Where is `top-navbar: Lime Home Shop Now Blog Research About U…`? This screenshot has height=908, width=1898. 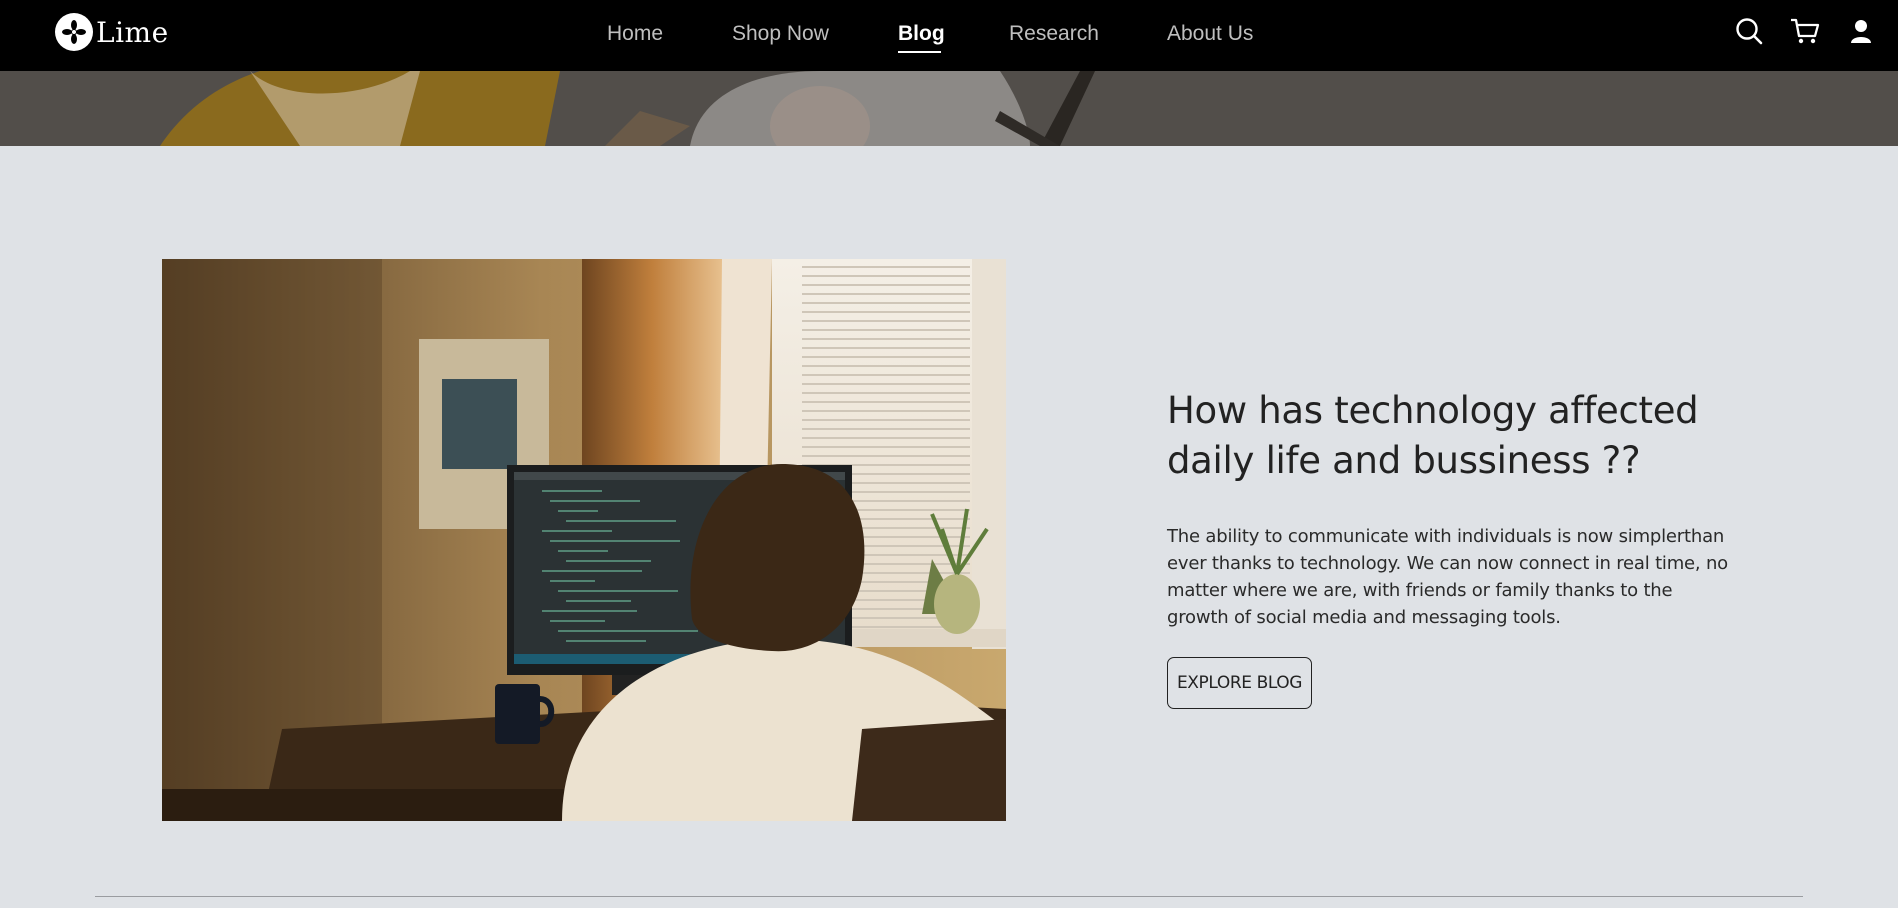 top-navbar: Lime Home Shop Now Blog Research About U… is located at coordinates (949, 35).